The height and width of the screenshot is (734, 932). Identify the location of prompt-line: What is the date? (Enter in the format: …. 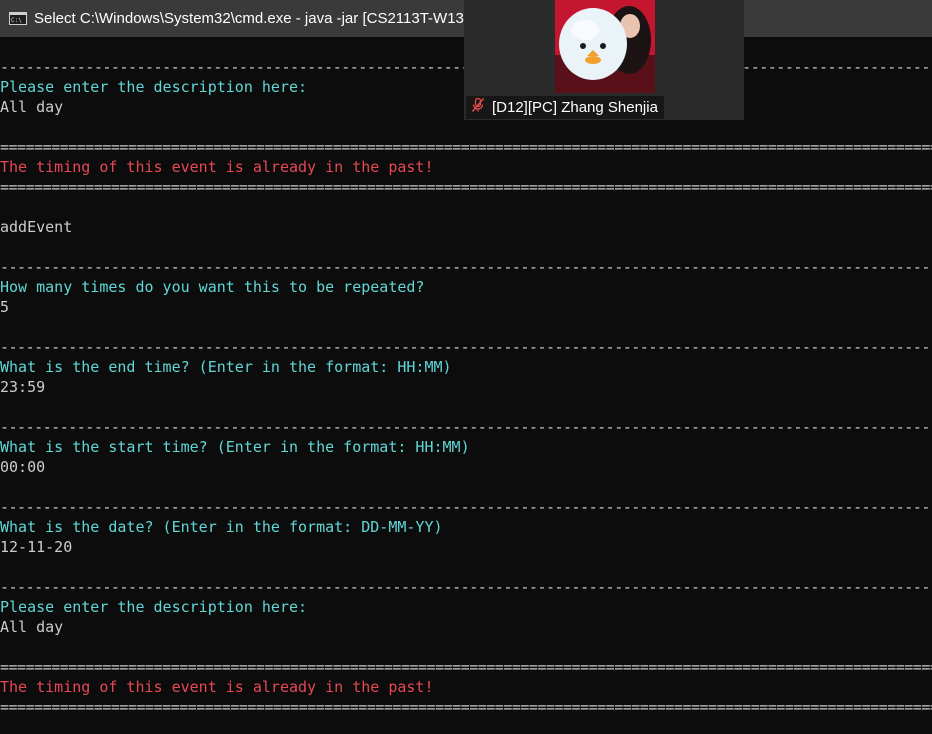
(221, 527).